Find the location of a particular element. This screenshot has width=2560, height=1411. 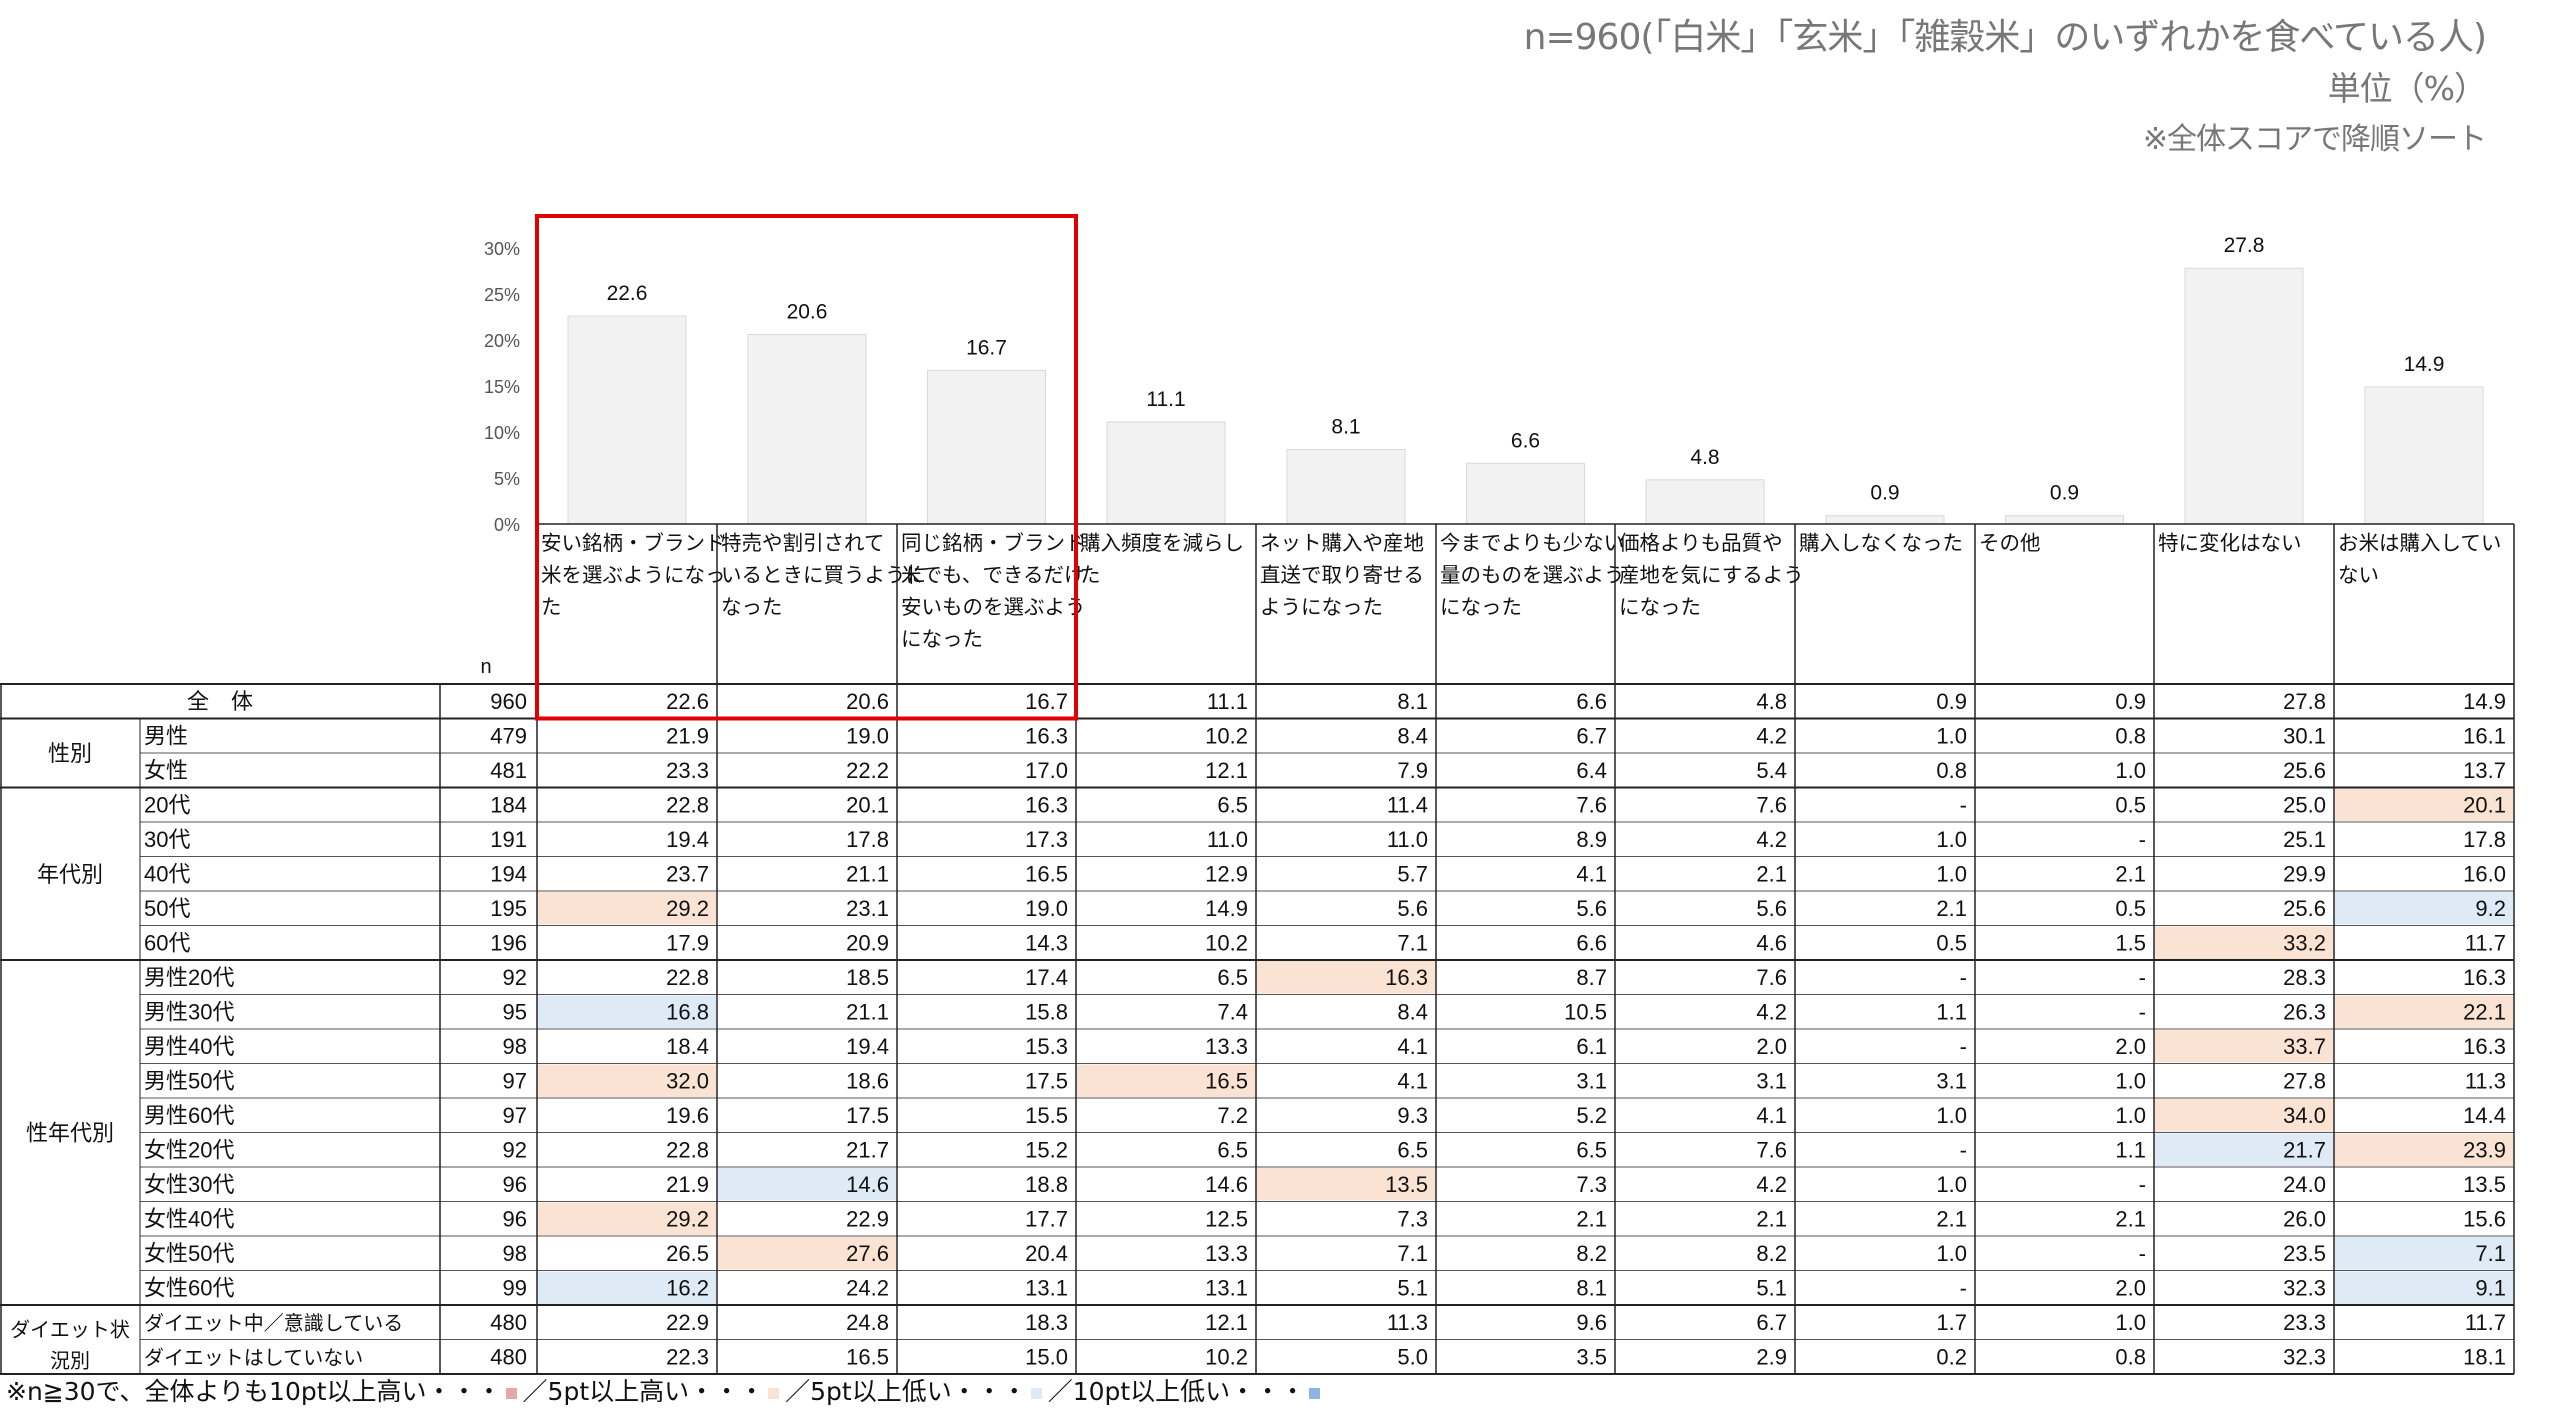

table-cell-value: 7.4 is located at coordinates (1232, 1012).